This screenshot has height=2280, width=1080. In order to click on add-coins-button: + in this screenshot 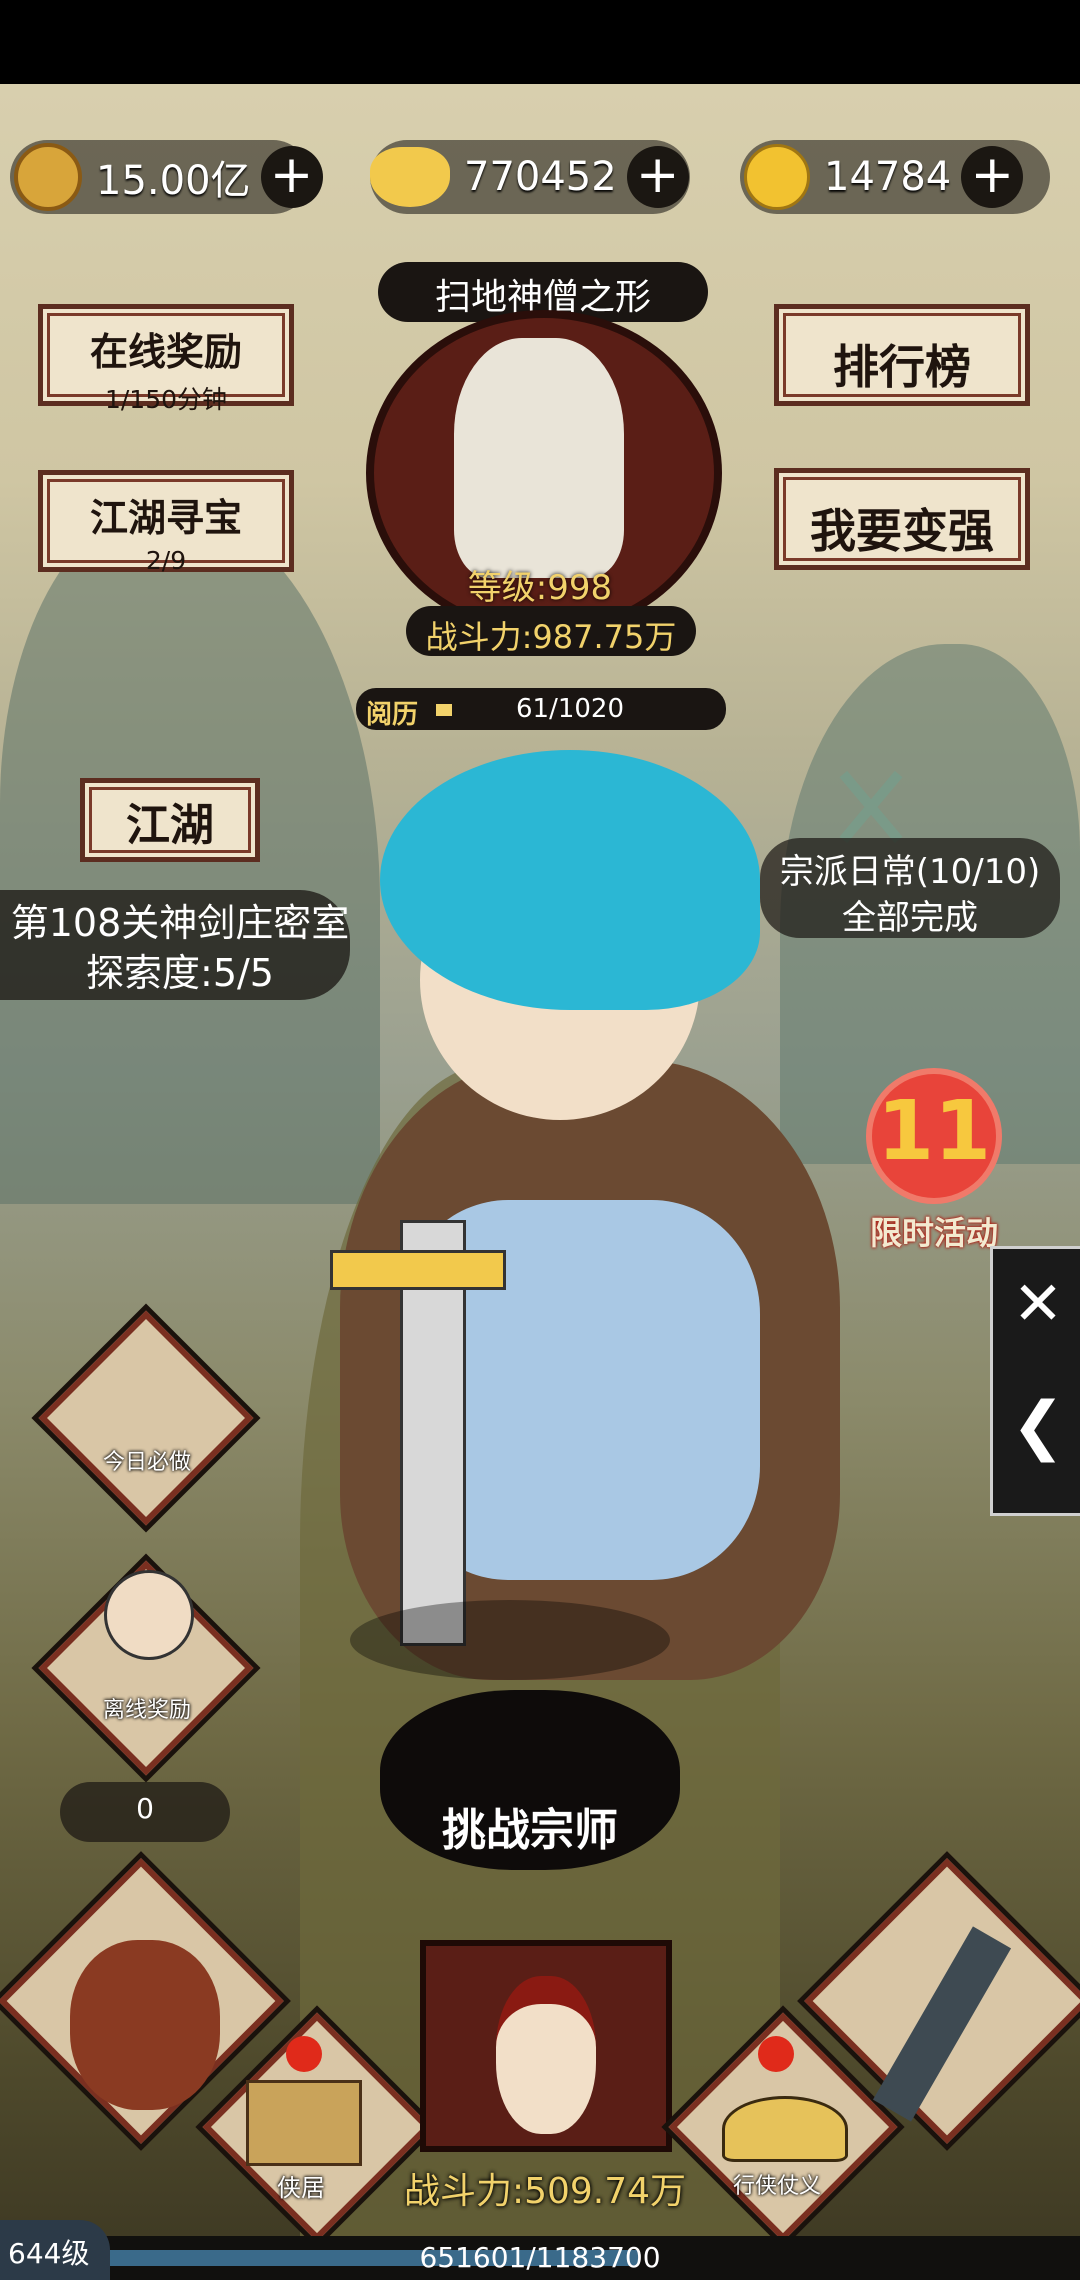, I will do `click(291, 177)`.